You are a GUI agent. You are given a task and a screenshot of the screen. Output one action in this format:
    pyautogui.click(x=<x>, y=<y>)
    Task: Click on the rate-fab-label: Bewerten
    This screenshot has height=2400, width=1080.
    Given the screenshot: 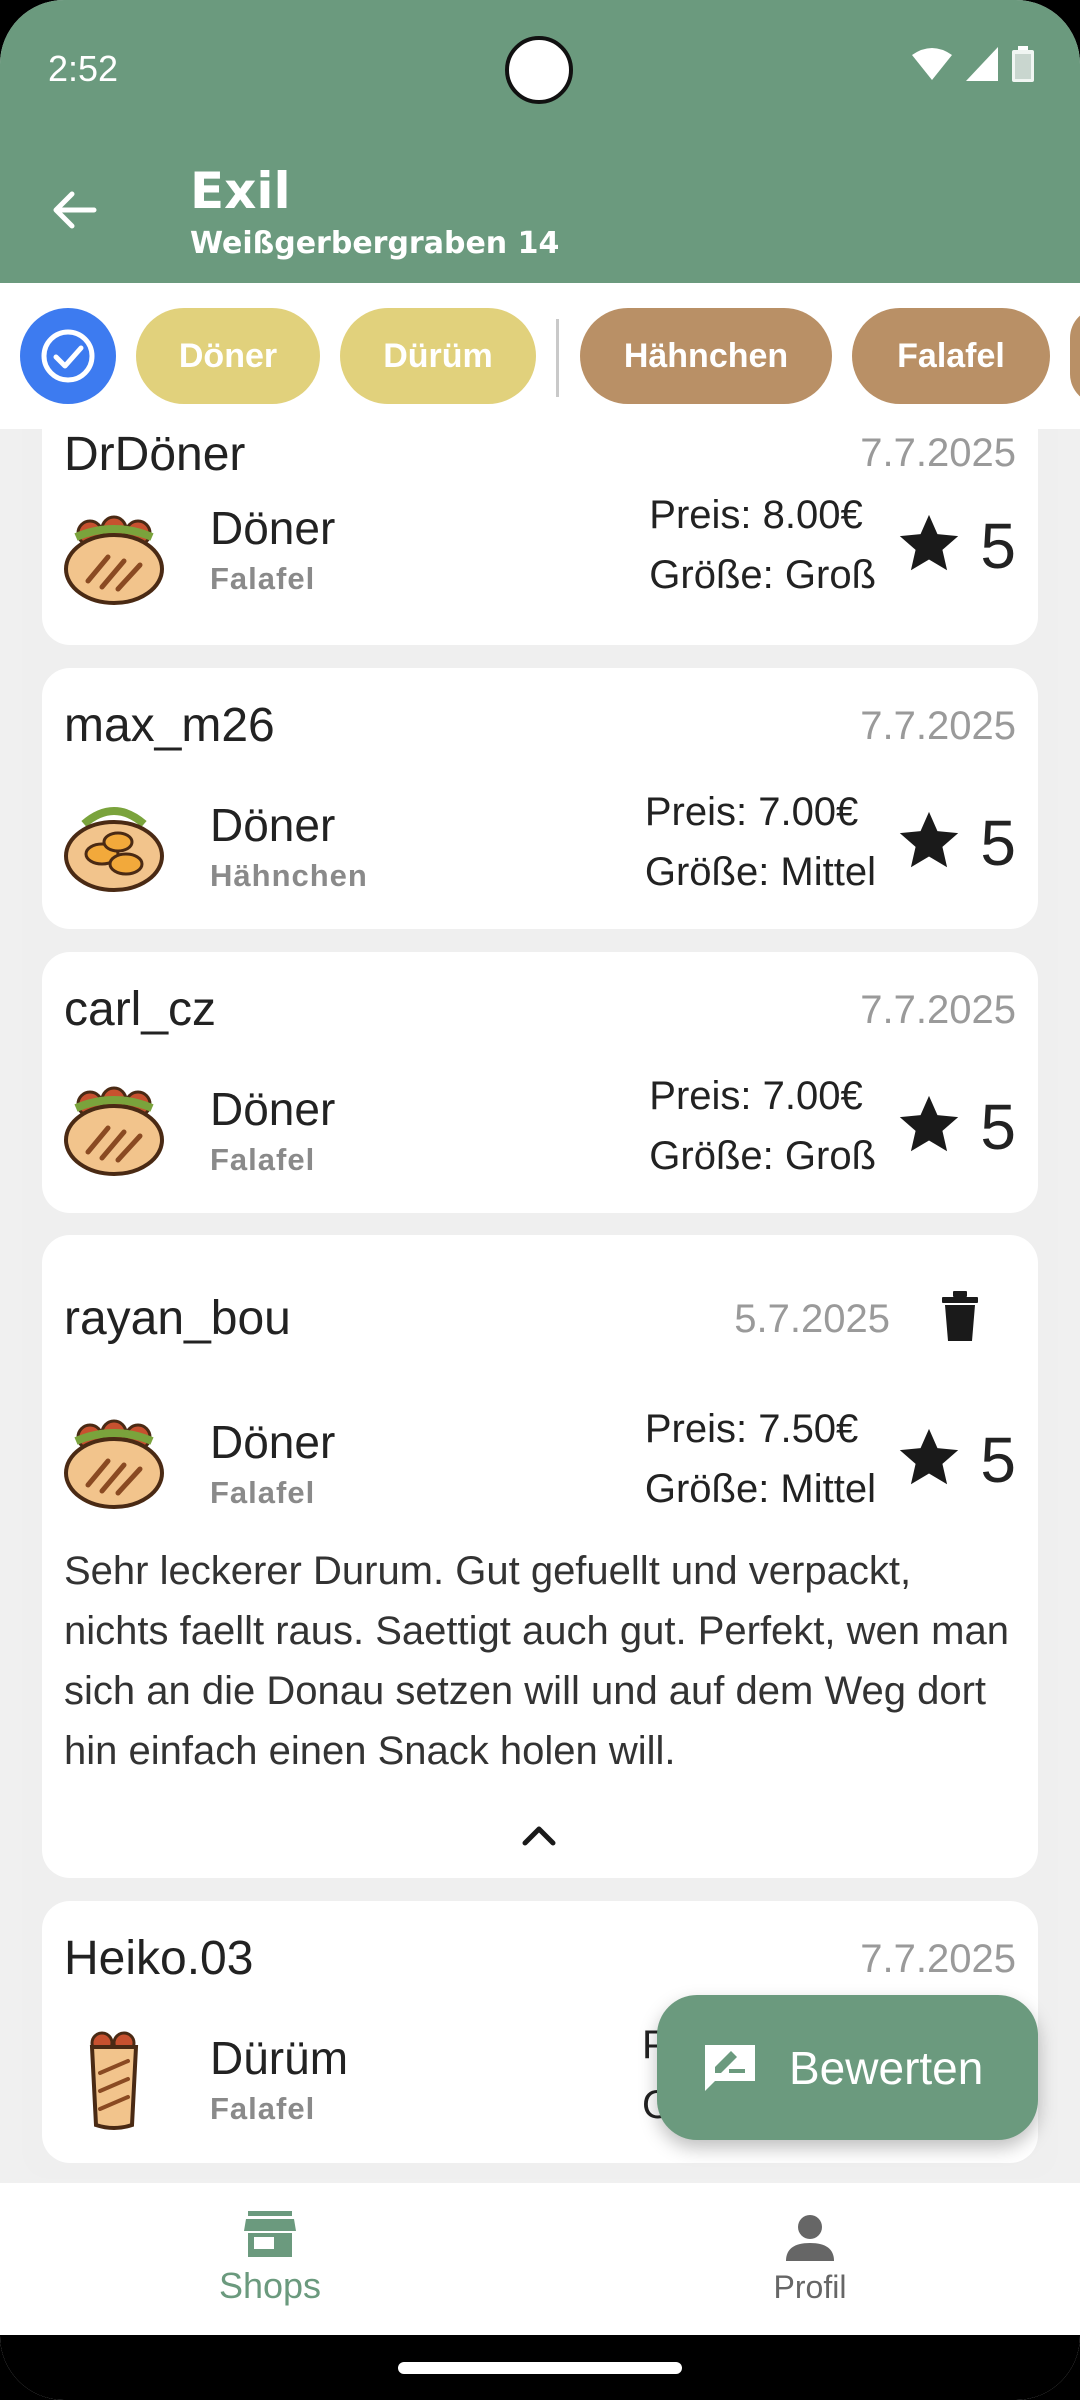 What is the action you would take?
    pyautogui.click(x=886, y=2067)
    